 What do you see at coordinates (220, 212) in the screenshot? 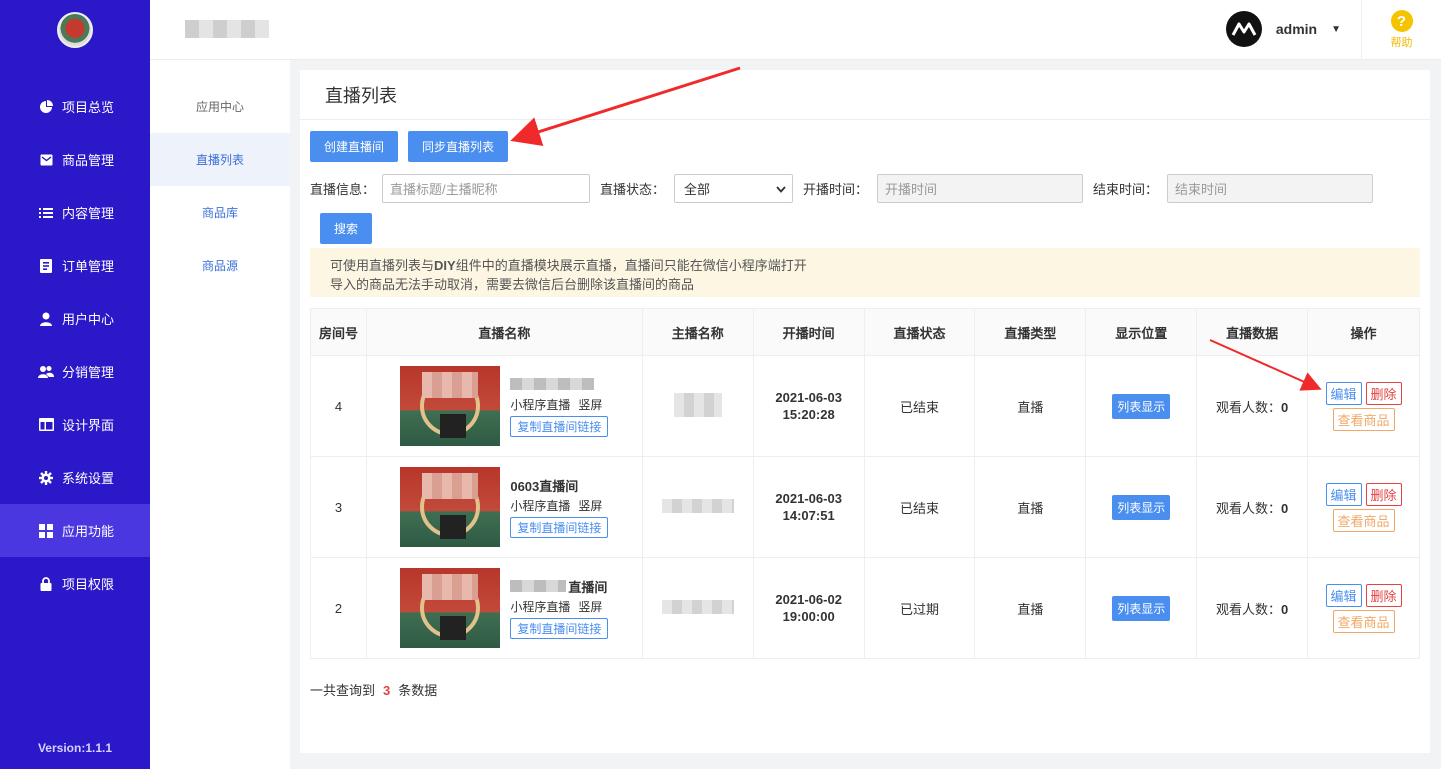
I see `subnav-item-product-library: 商品库` at bounding box center [220, 212].